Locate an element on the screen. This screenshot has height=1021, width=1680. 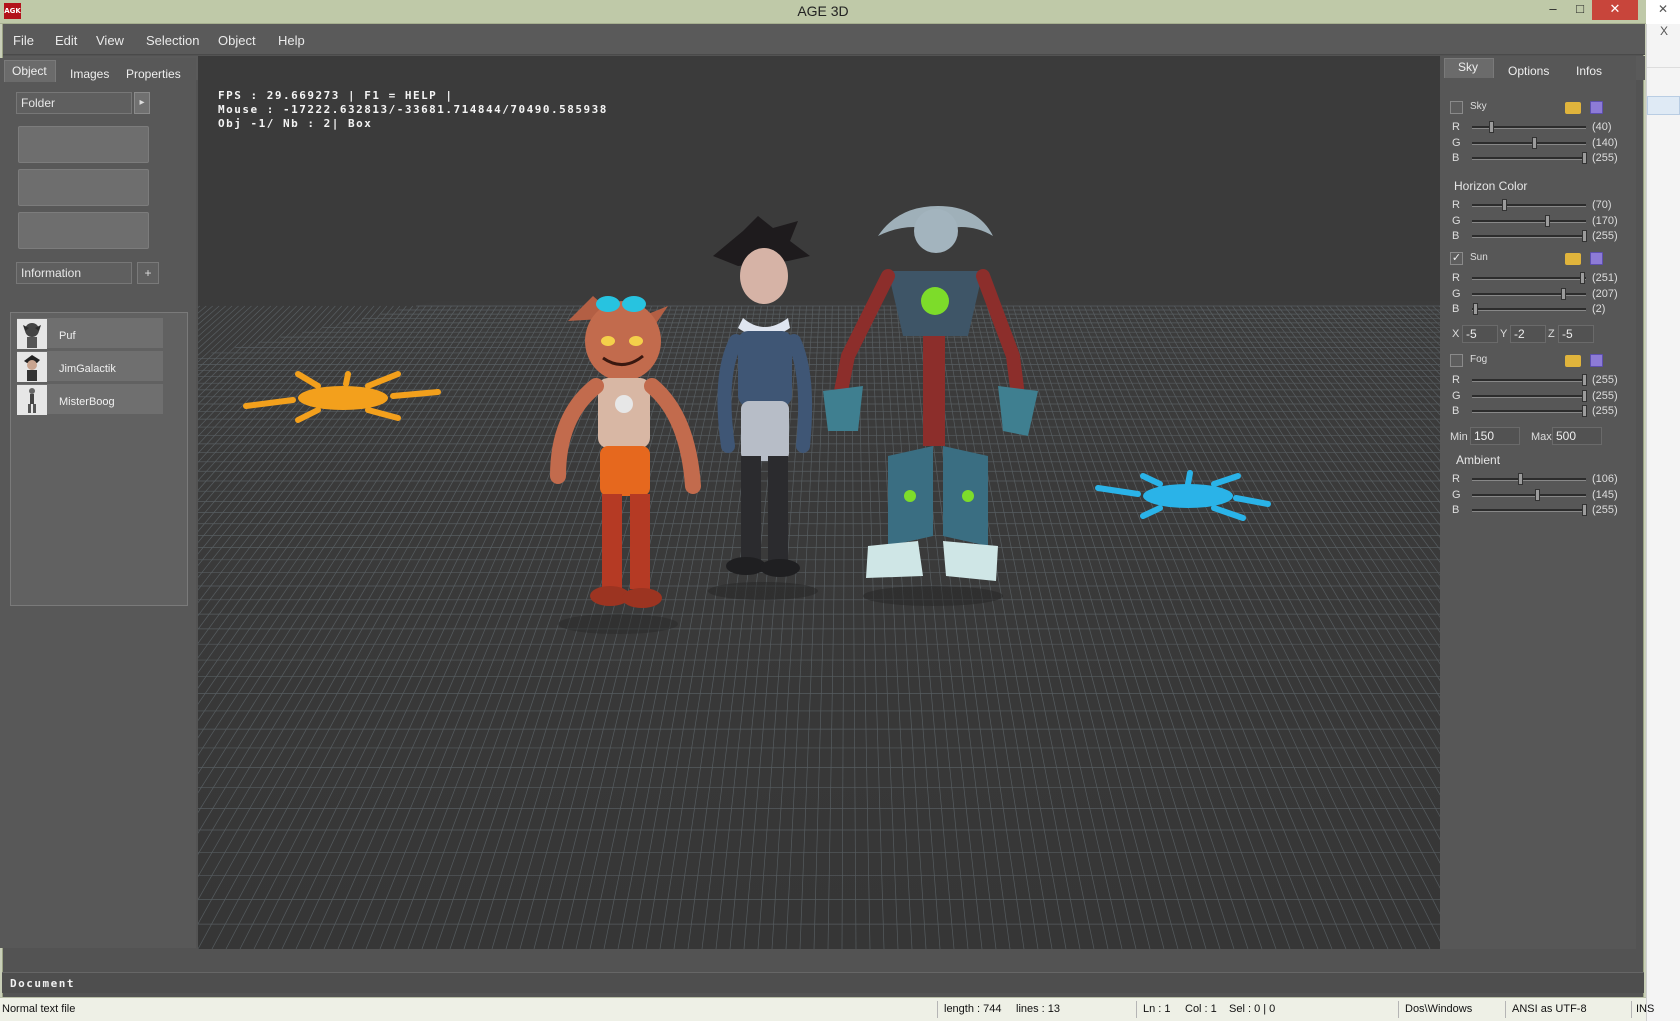
sun-b-slider is located at coordinates (1529, 309).